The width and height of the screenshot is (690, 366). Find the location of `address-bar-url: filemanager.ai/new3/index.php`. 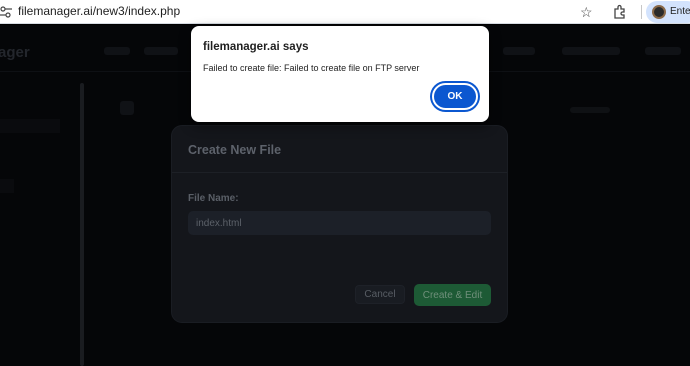

address-bar-url: filemanager.ai/new3/index.php is located at coordinates (99, 11).